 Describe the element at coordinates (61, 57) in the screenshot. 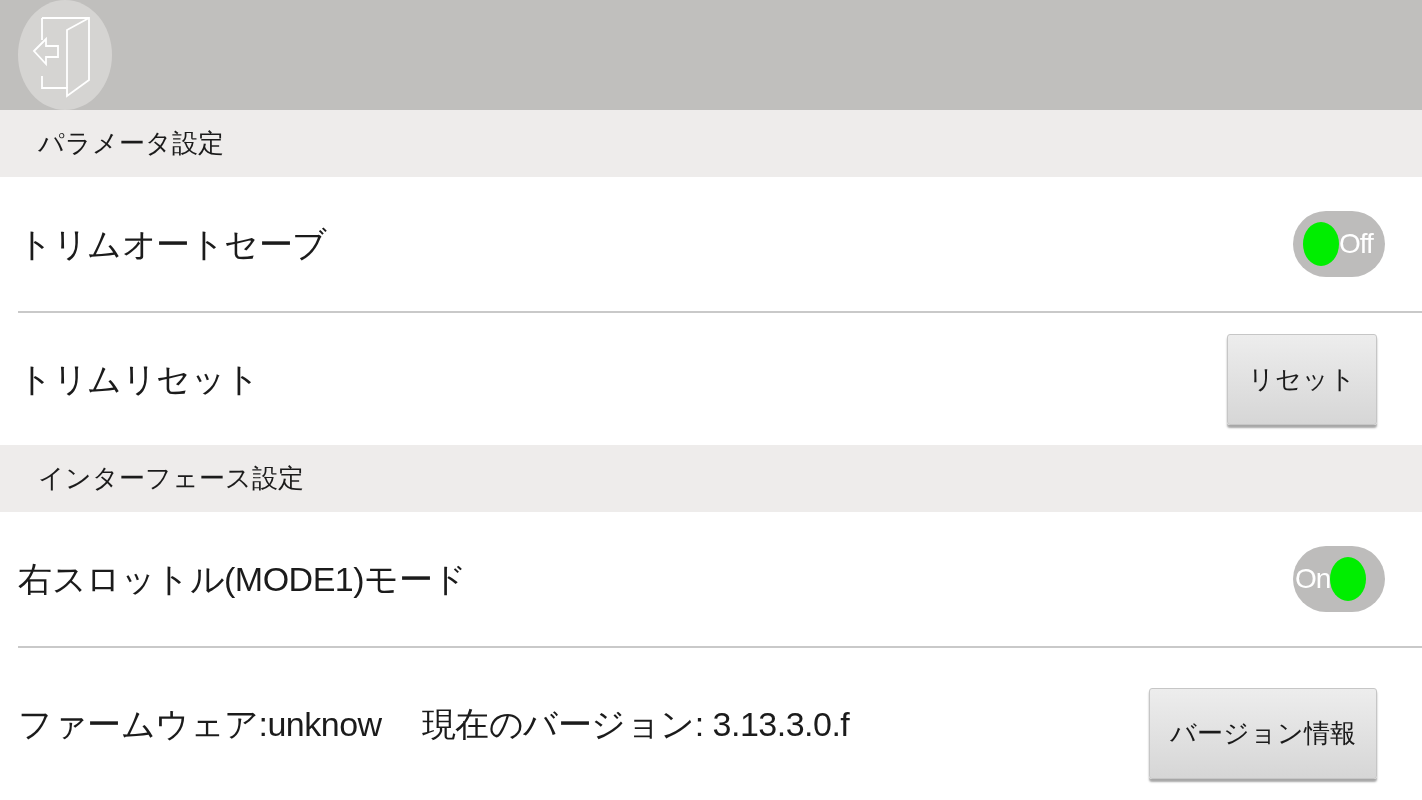

I see `door-arrow-icon` at that location.